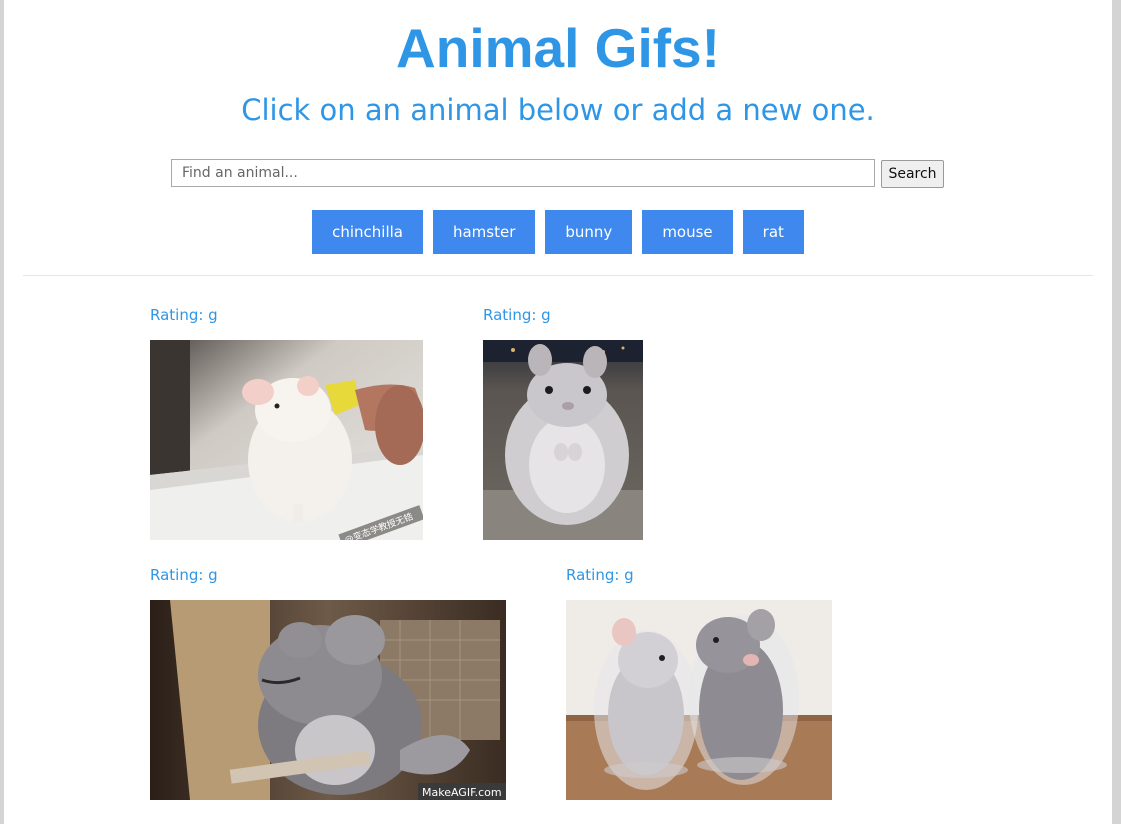  I want to click on chinchilla-sitting-image, so click(563, 440).